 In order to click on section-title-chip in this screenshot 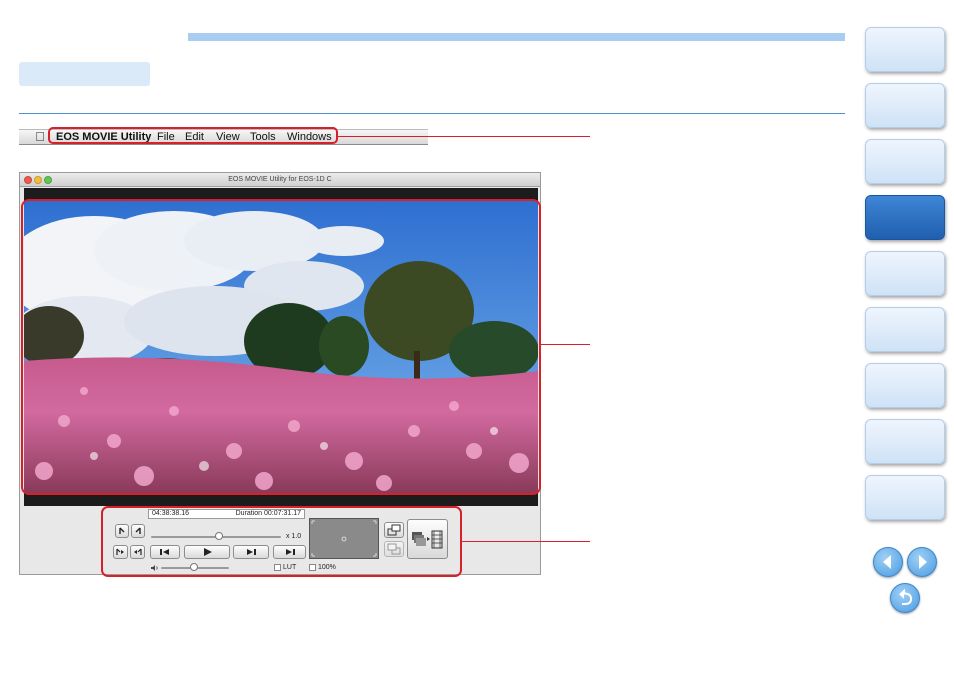, I will do `click(84, 74)`.